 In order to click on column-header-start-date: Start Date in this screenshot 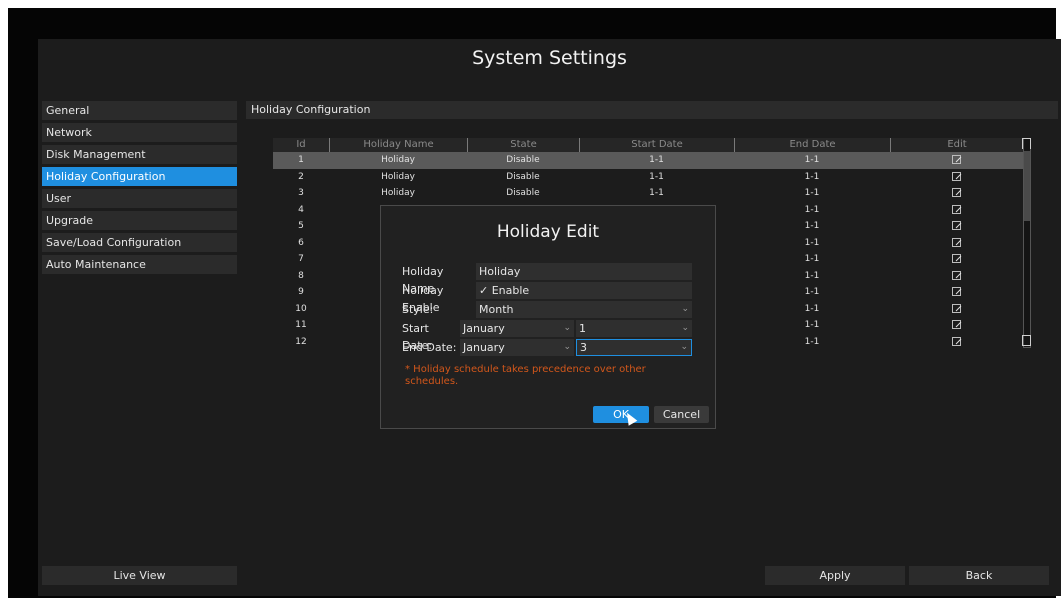, I will do `click(656, 145)`.